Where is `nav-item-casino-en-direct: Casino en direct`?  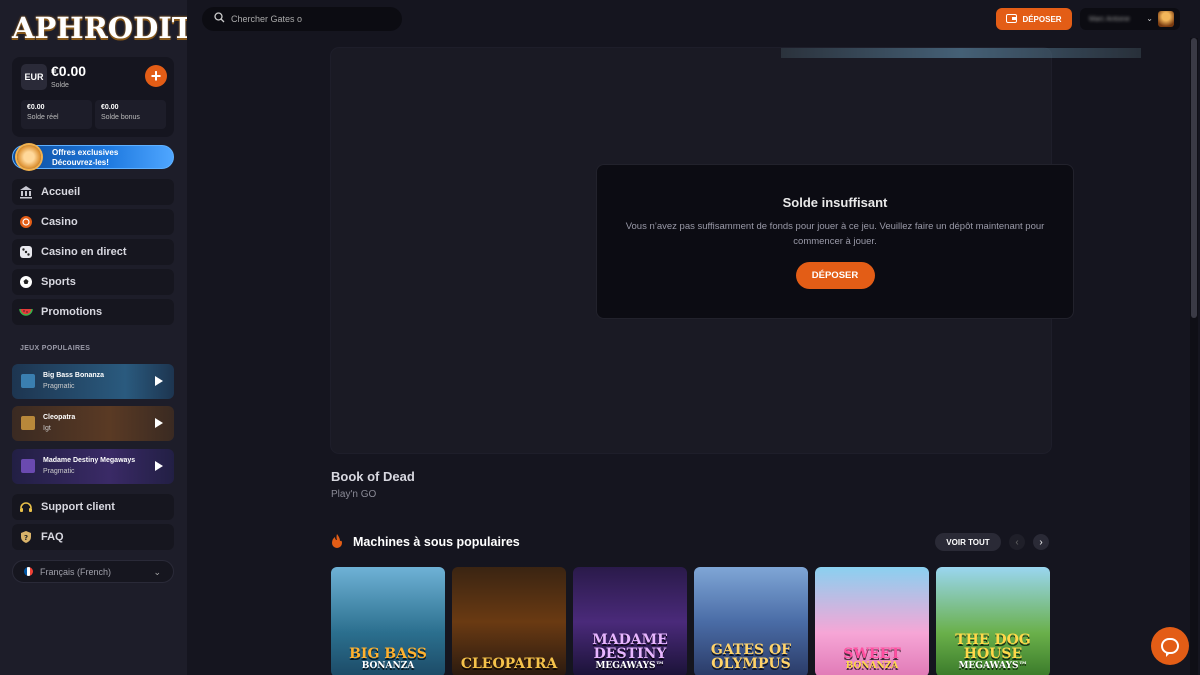 nav-item-casino-en-direct: Casino en direct is located at coordinates (93, 252).